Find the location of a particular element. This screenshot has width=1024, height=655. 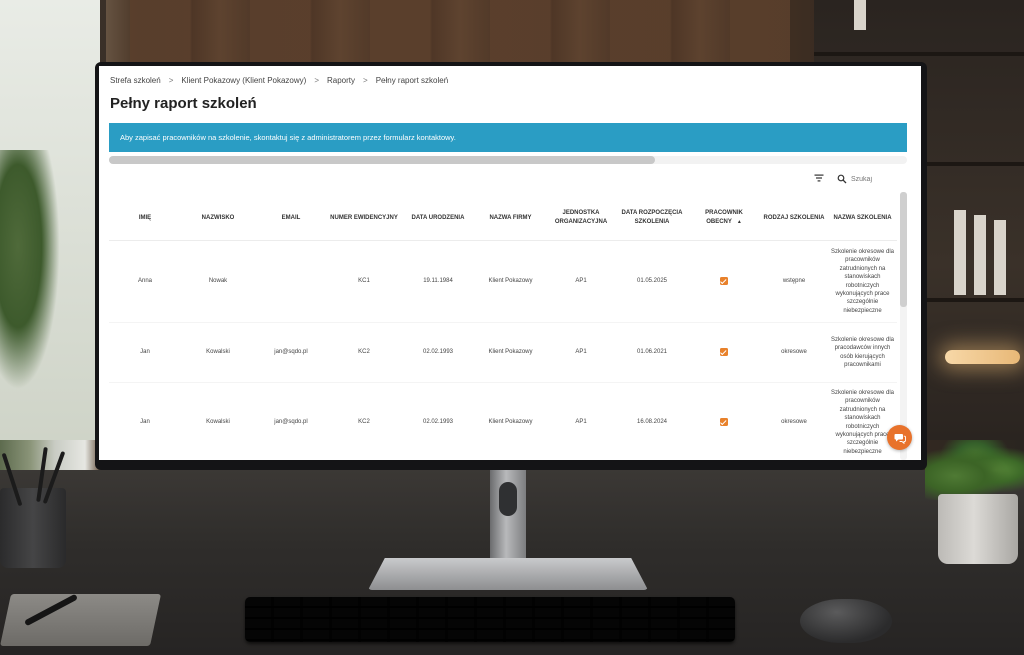

filter-icon is located at coordinates (819, 178).